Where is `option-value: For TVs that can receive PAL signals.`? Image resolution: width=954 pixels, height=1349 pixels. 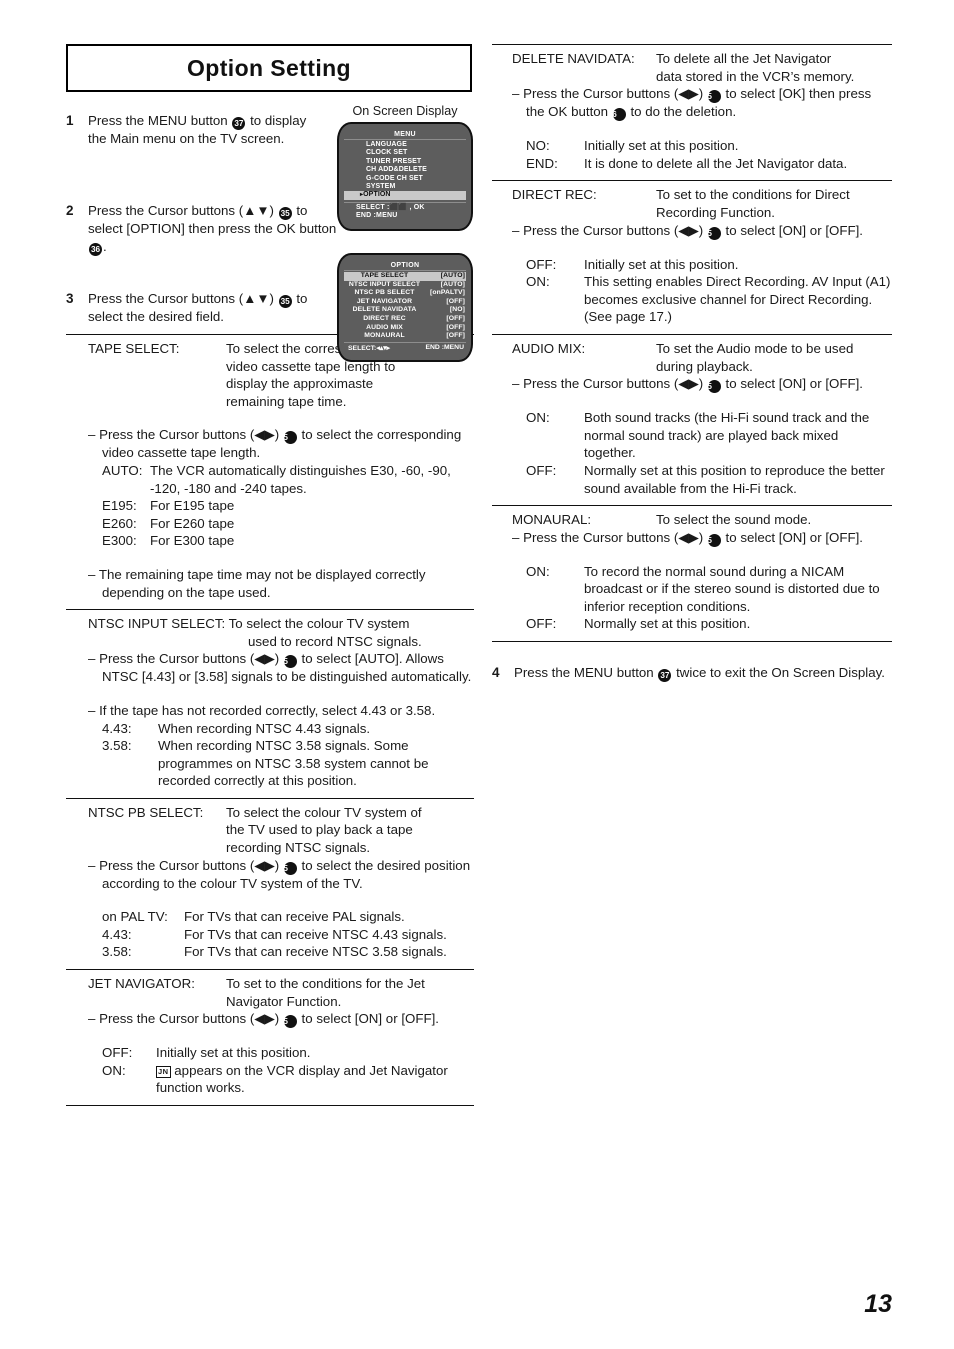 option-value: For TVs that can receive PAL signals. is located at coordinates (294, 917).